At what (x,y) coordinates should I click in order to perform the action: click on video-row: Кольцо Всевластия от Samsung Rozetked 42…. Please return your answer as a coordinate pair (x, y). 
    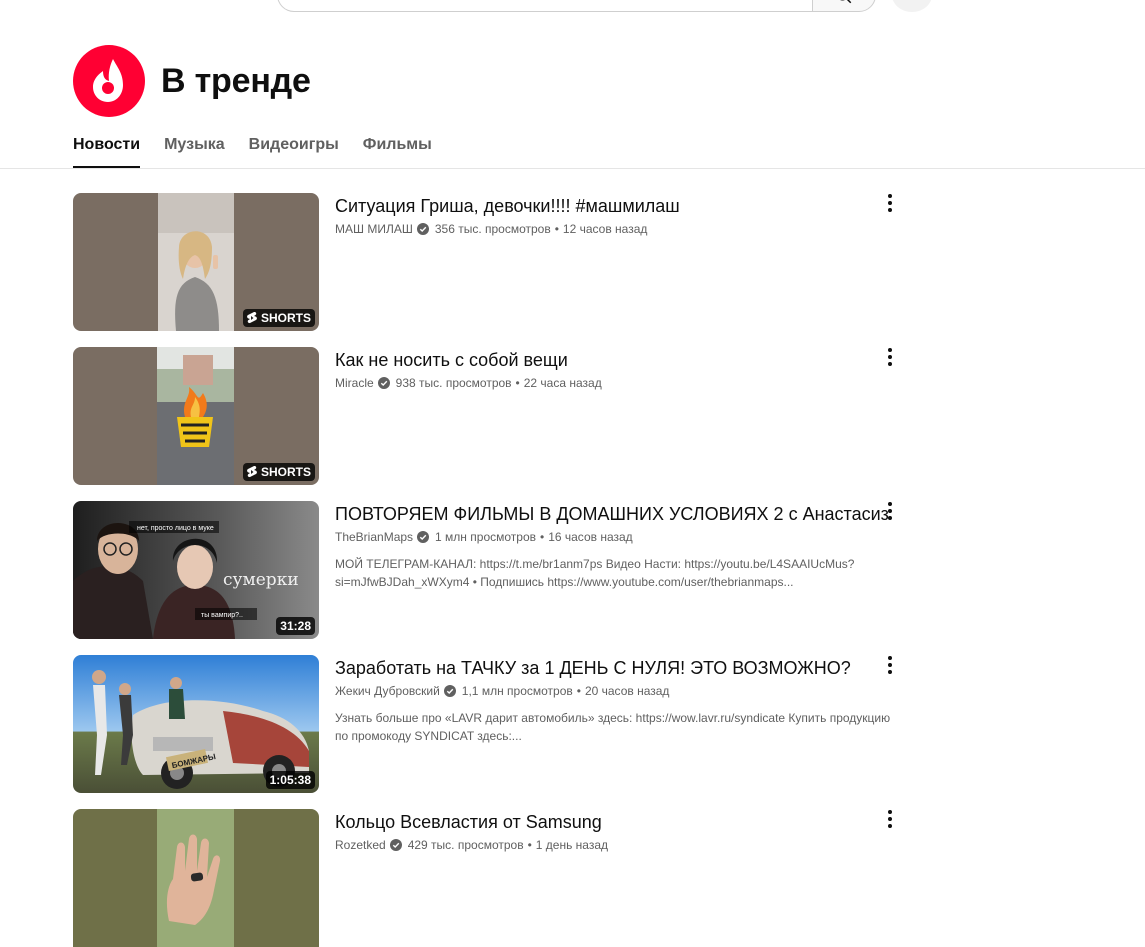
    Looking at the image, I should click on (493, 878).